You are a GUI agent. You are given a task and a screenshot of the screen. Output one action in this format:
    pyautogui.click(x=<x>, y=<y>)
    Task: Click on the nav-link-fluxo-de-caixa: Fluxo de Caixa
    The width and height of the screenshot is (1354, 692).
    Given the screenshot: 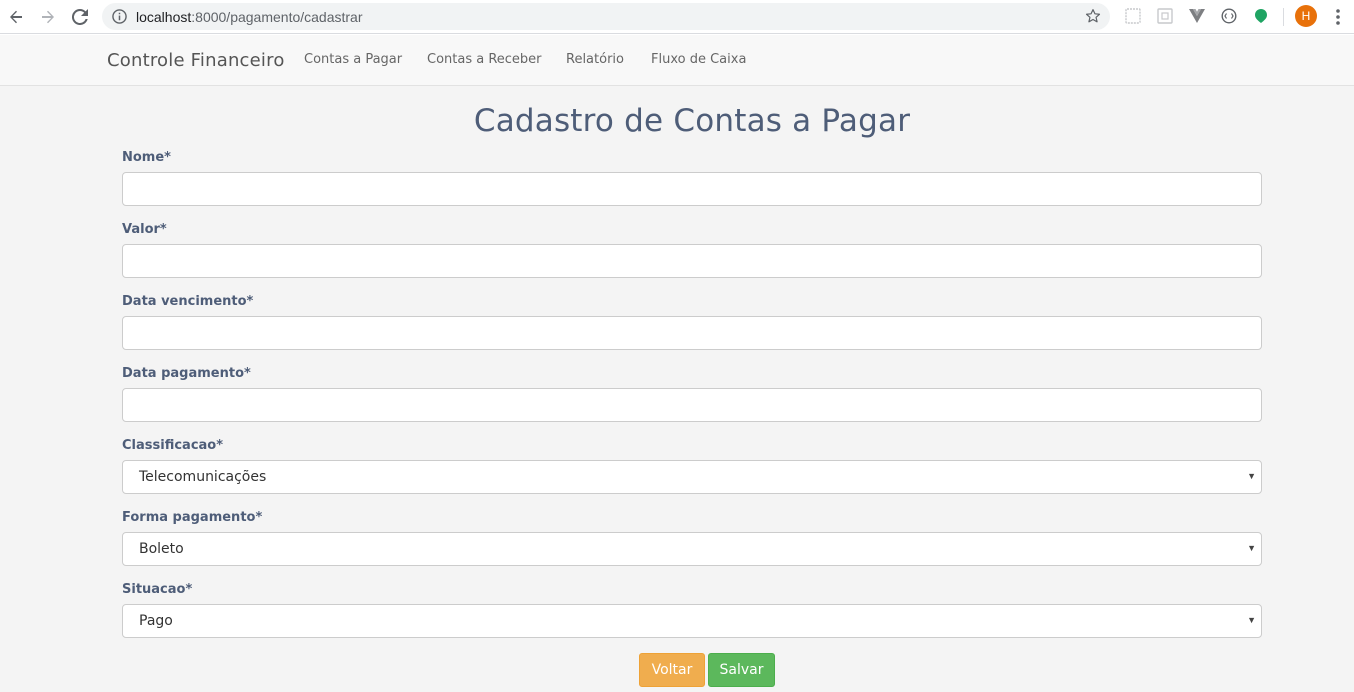 What is the action you would take?
    pyautogui.click(x=698, y=59)
    